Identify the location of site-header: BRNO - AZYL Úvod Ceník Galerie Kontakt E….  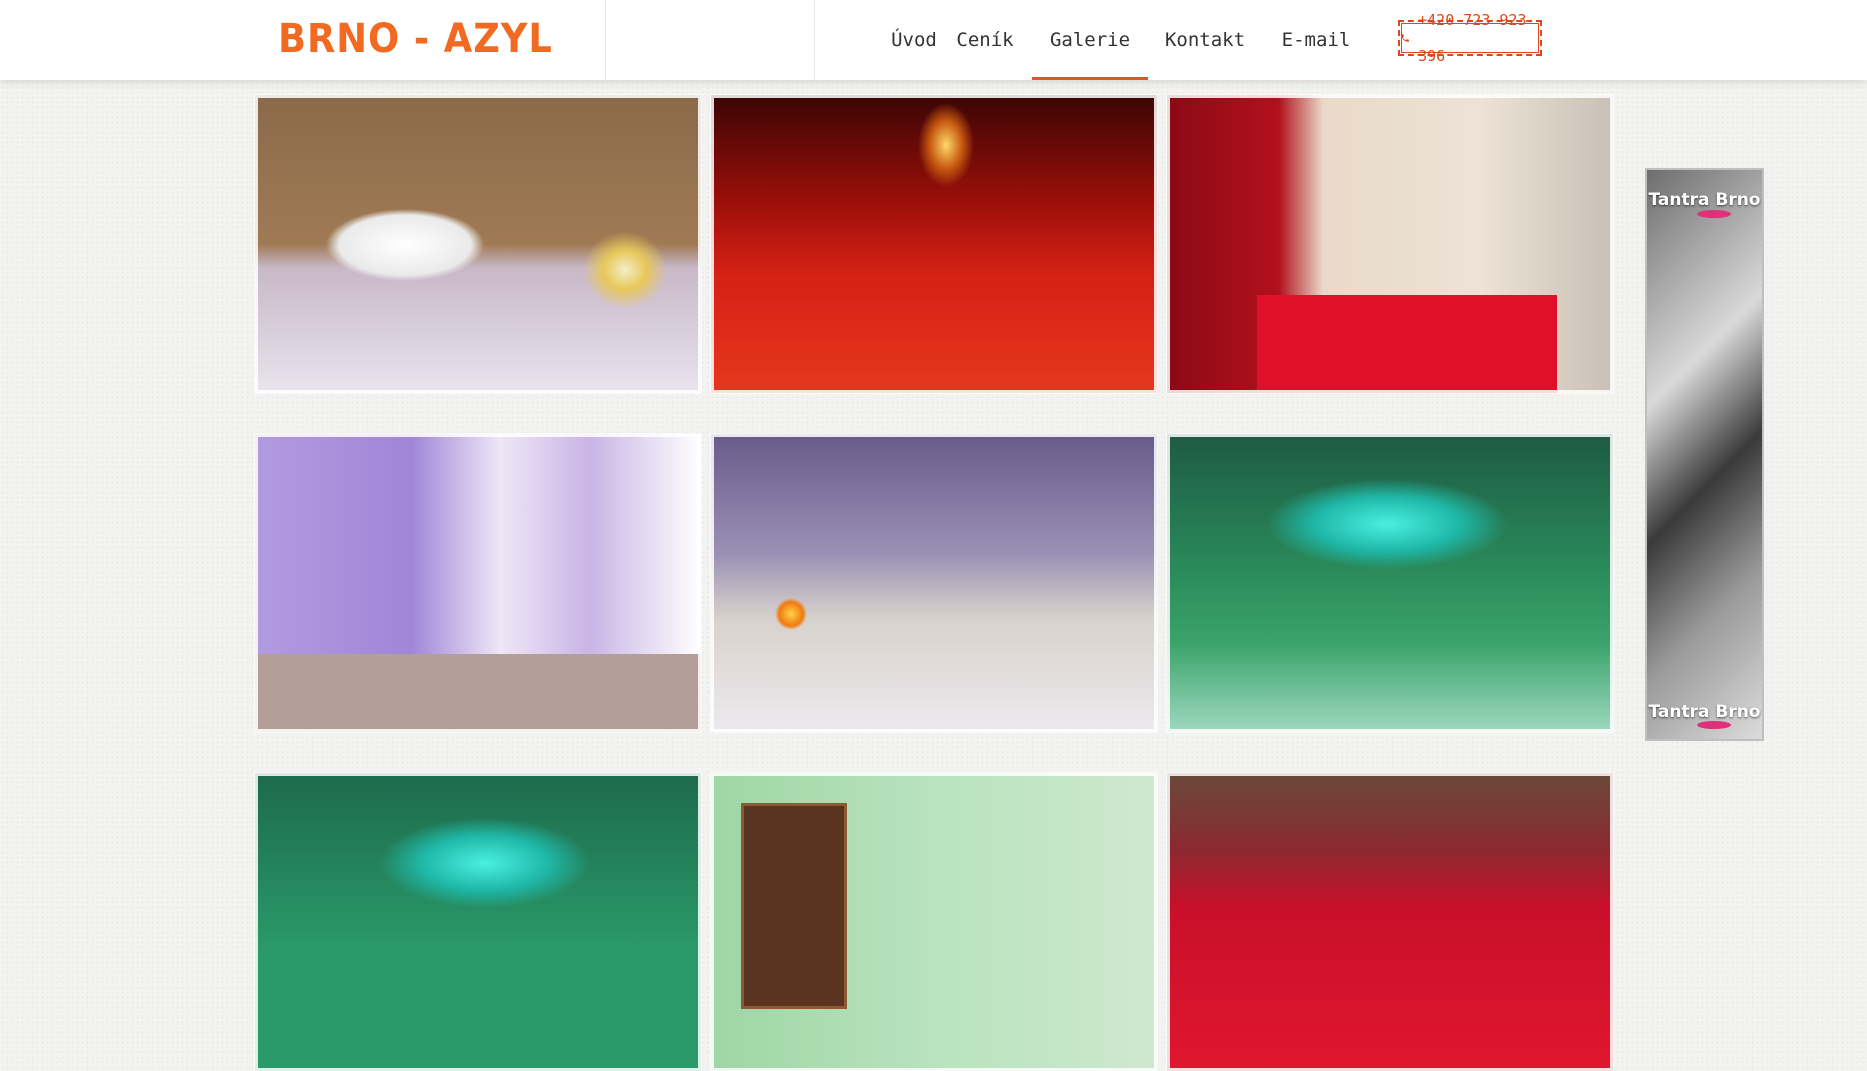
(933, 40).